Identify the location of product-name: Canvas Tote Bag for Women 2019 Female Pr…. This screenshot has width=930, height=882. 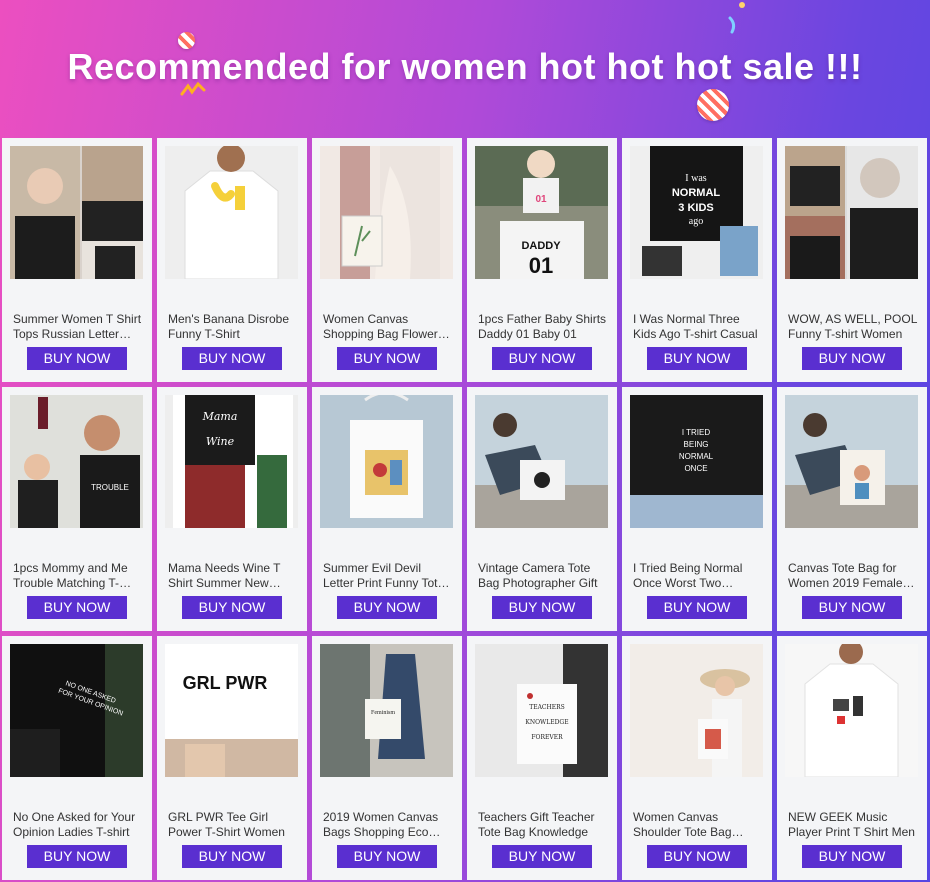
(853, 577).